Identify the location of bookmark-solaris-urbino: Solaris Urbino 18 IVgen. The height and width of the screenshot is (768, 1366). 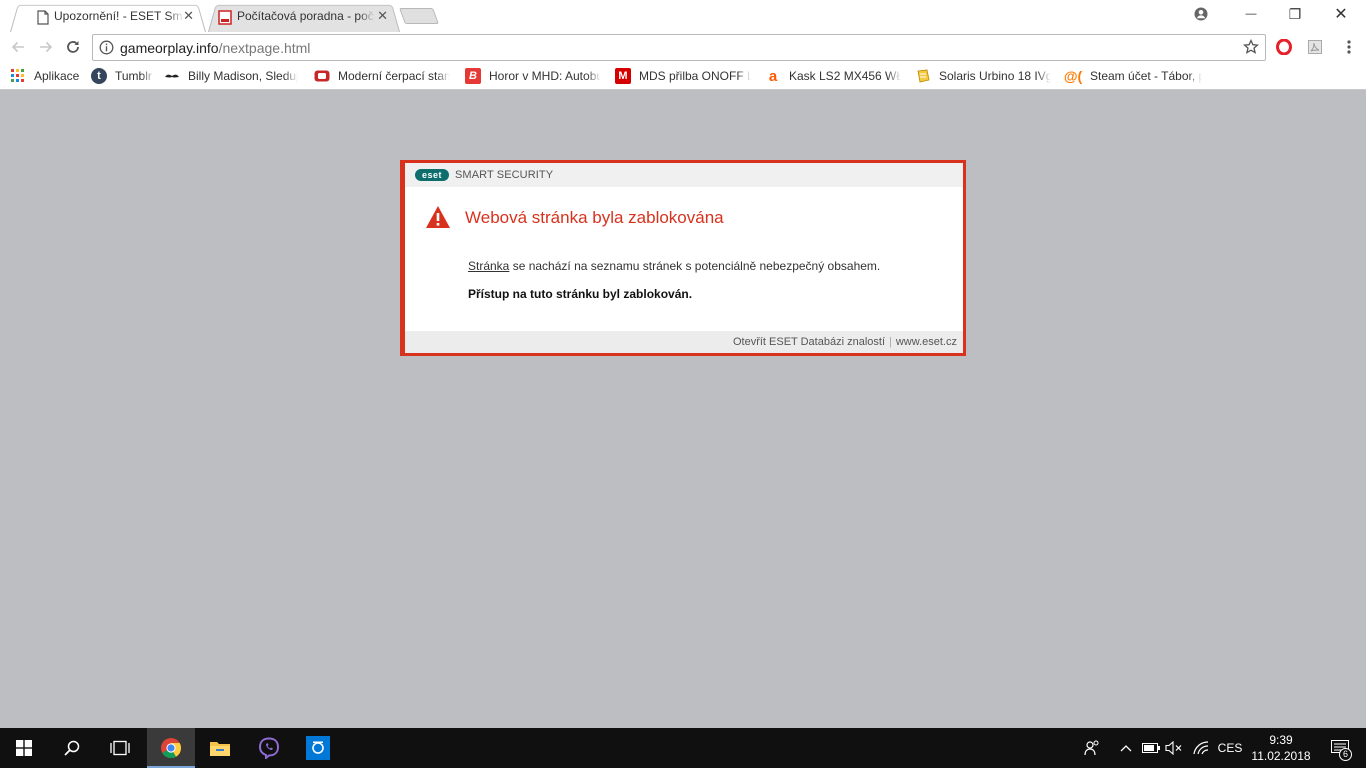
(983, 76).